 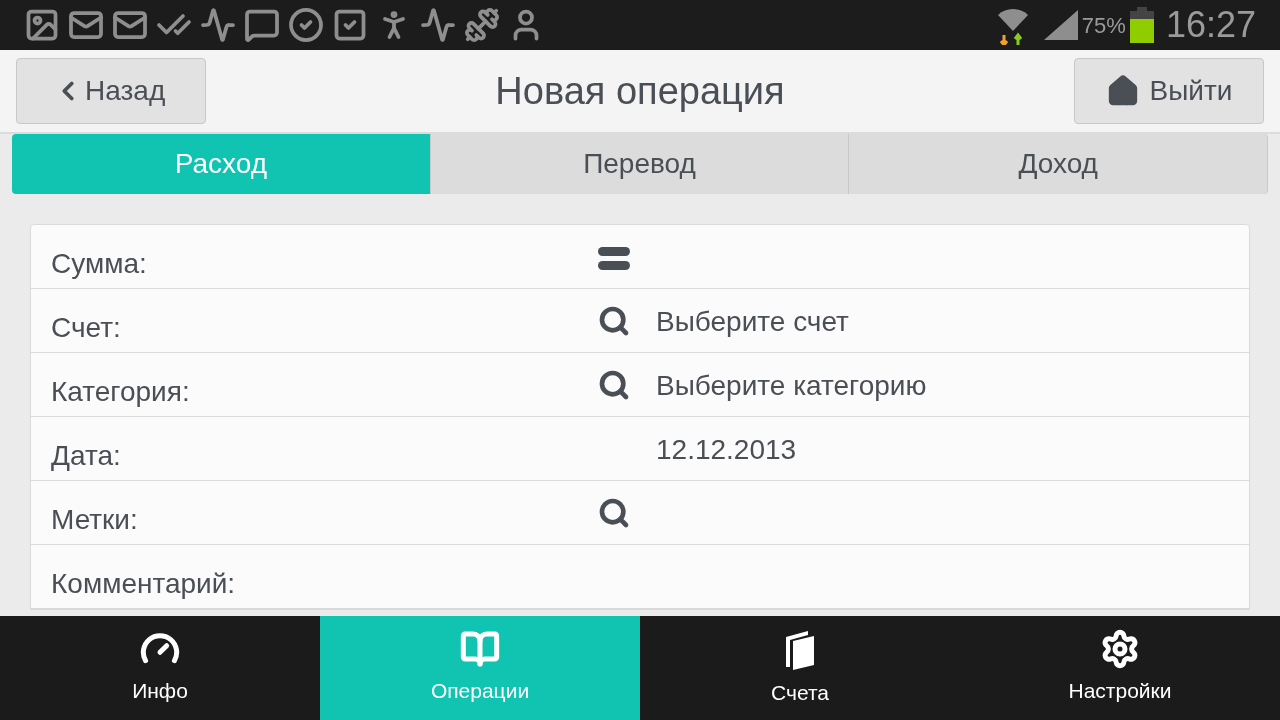 I want to click on exit-button: Выйти, so click(x=1169, y=91).